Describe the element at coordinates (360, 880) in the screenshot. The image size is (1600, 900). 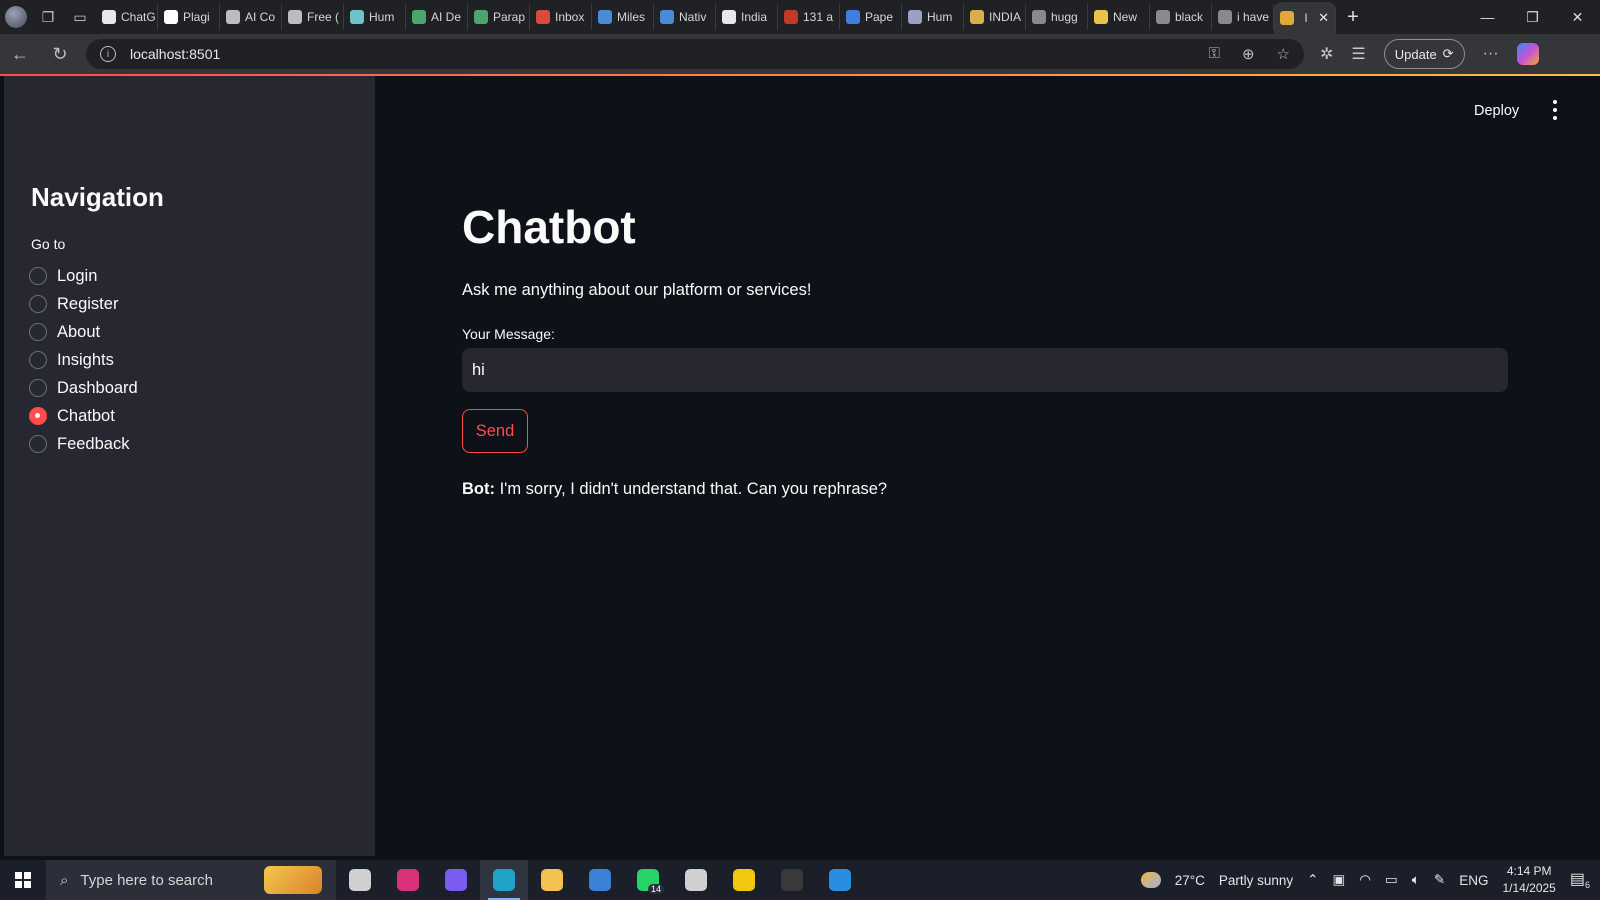
I see `task-view-taskbar-button` at that location.